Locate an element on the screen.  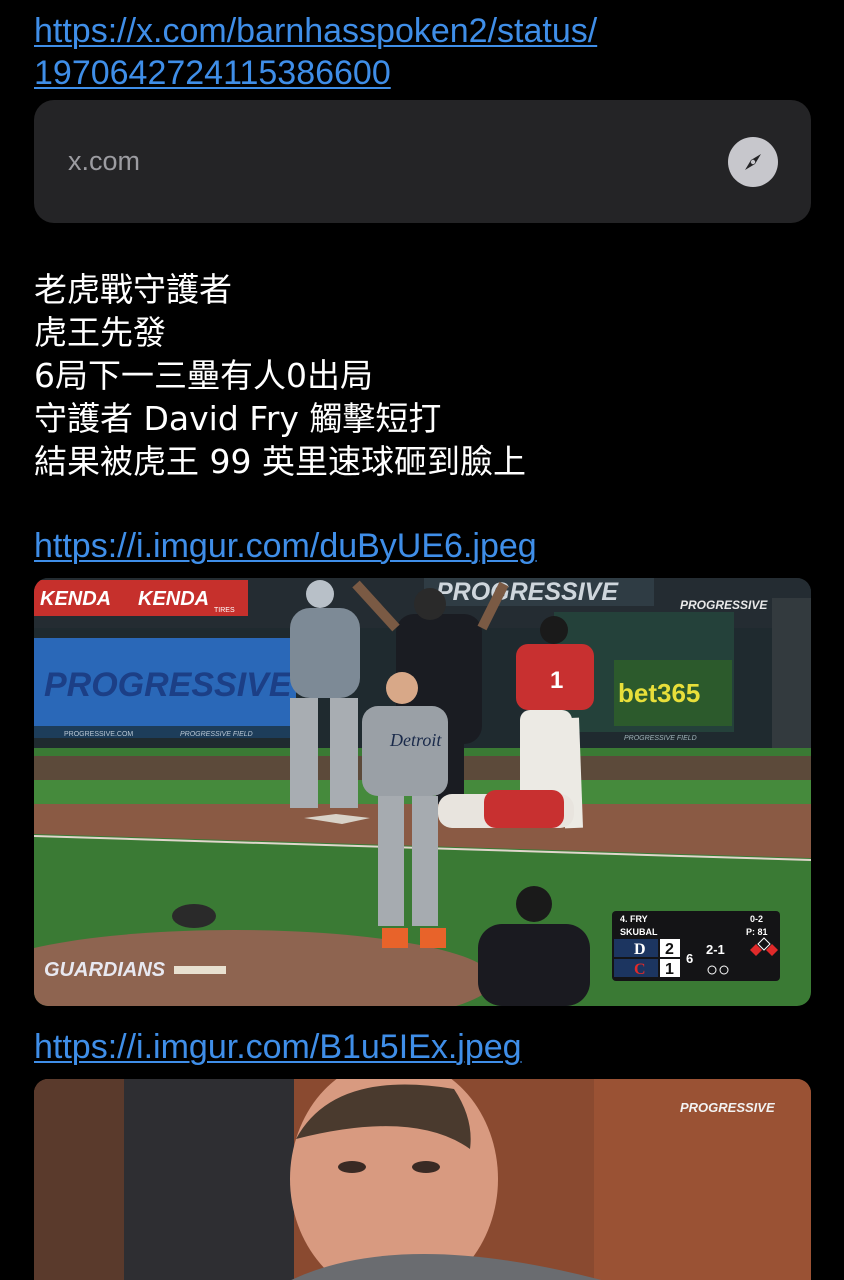
message-line: 虎王先發 is located at coordinates (100, 332).